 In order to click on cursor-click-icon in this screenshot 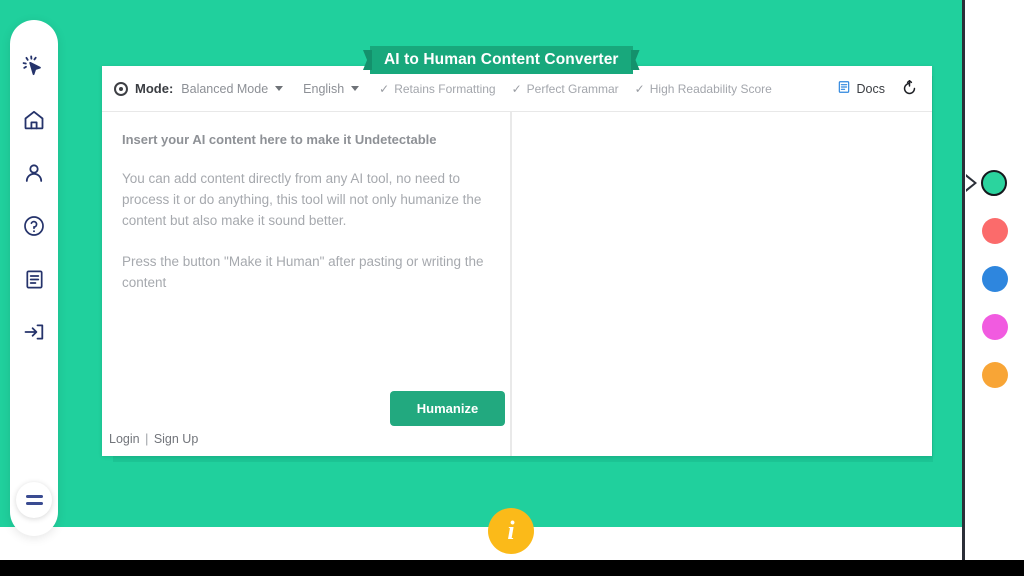, I will do `click(34, 67)`.